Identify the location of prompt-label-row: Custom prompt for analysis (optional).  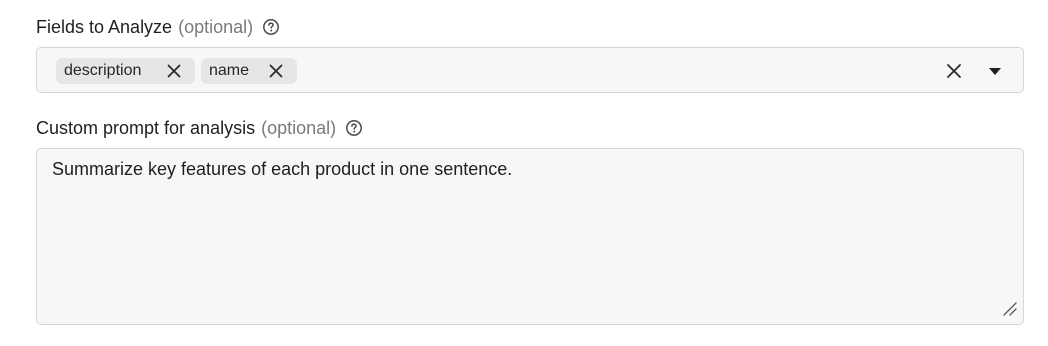
(199, 128).